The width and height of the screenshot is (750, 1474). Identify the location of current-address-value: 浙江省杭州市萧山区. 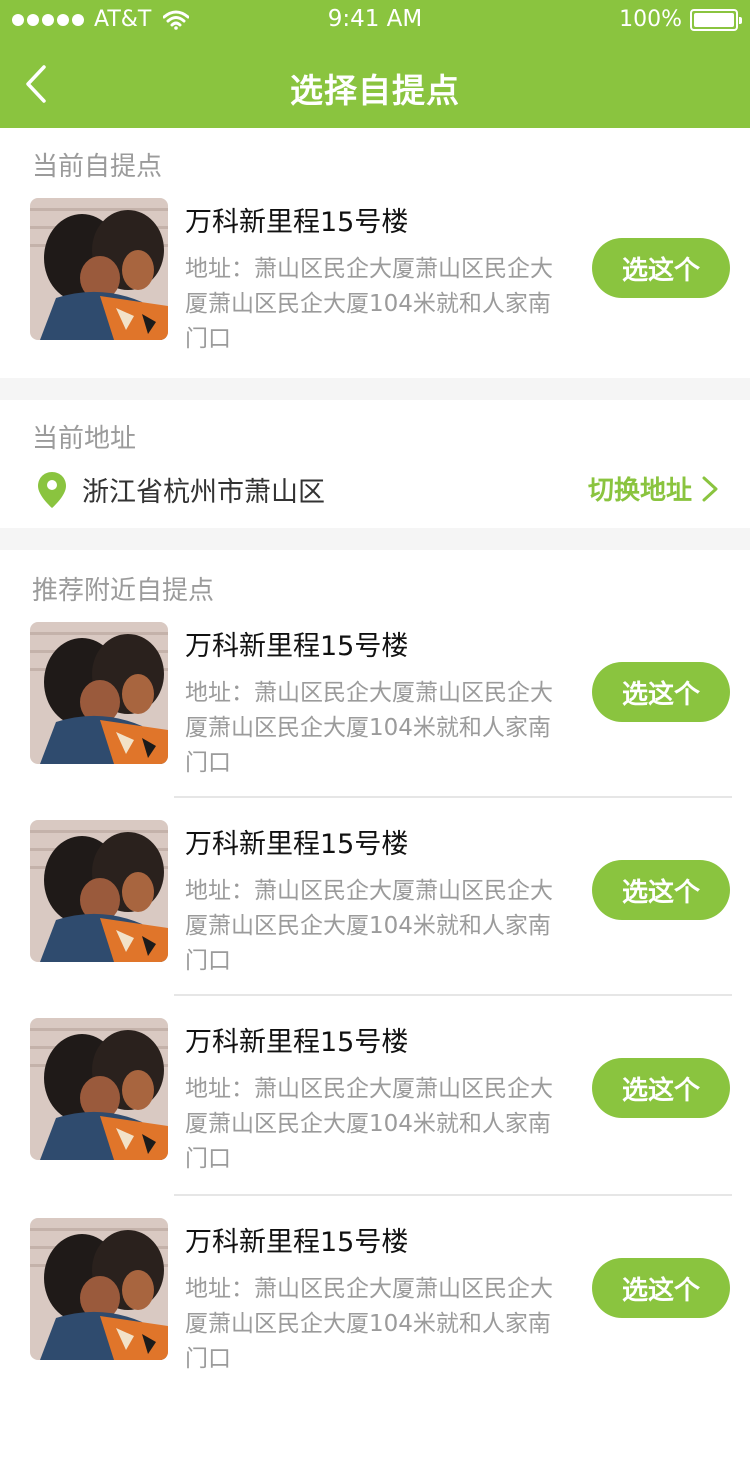
(203, 492).